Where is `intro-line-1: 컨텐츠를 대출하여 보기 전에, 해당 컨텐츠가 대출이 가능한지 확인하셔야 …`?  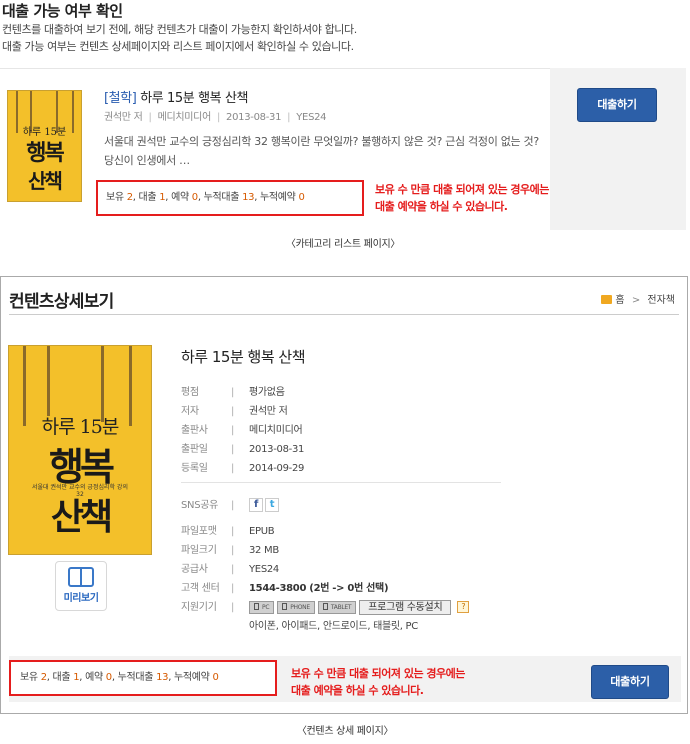
intro-line-1: 컨텐츠를 대출하여 보기 전에, 해당 컨텐츠가 대출이 가능한지 확인하셔야 … is located at coordinates (179, 29).